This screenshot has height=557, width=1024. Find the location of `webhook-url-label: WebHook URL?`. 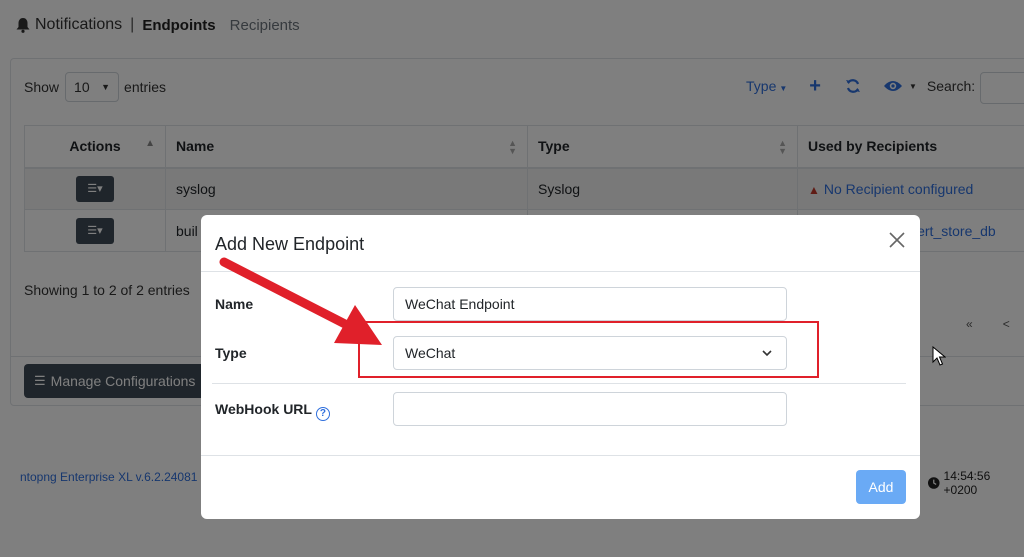

webhook-url-label: WebHook URL? is located at coordinates (272, 411).